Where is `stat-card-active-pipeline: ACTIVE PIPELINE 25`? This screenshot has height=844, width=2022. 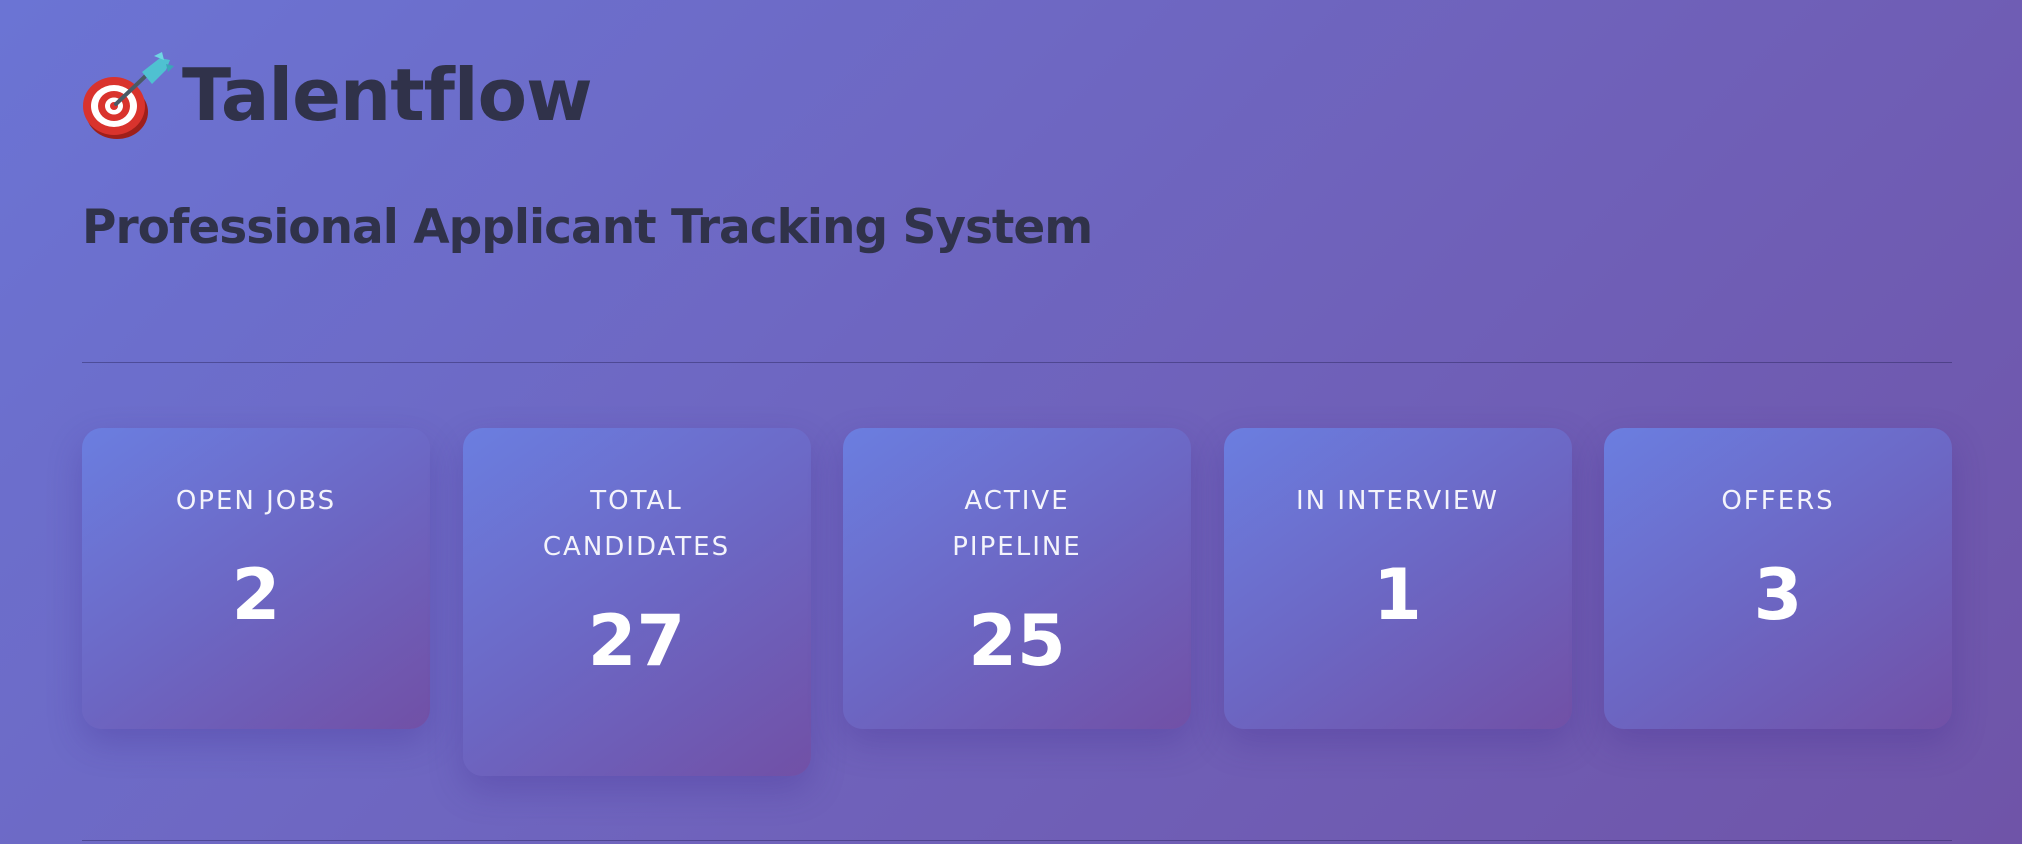 stat-card-active-pipeline: ACTIVE PIPELINE 25 is located at coordinates (1017, 578).